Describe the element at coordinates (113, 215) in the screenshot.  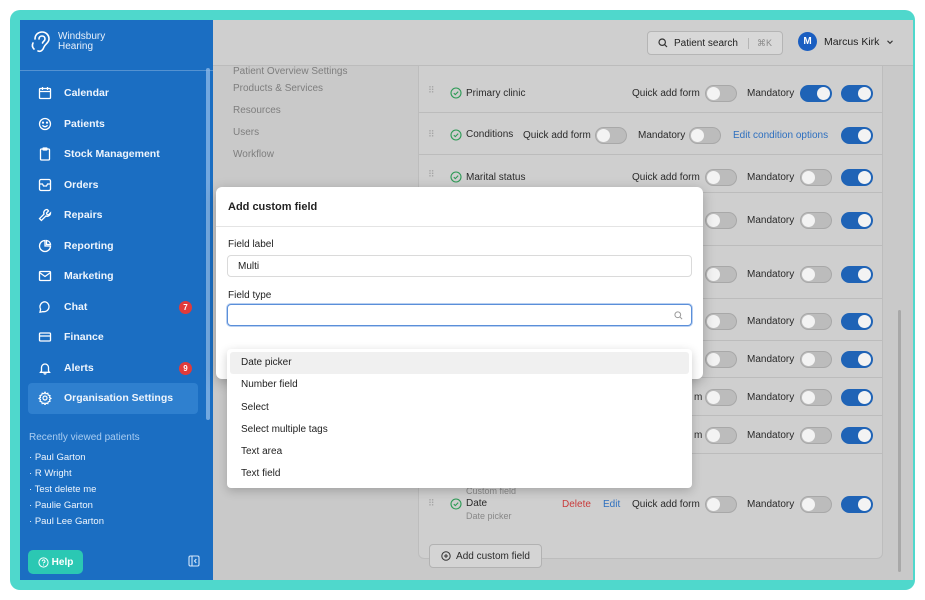
I see `sidebar-item-repairs: Repairs` at that location.